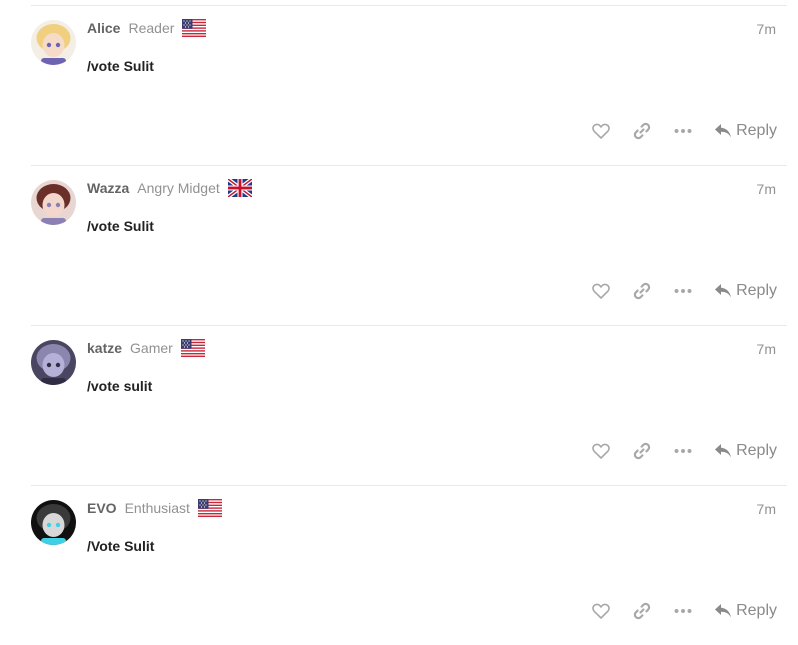  I want to click on username: katze, so click(104, 348).